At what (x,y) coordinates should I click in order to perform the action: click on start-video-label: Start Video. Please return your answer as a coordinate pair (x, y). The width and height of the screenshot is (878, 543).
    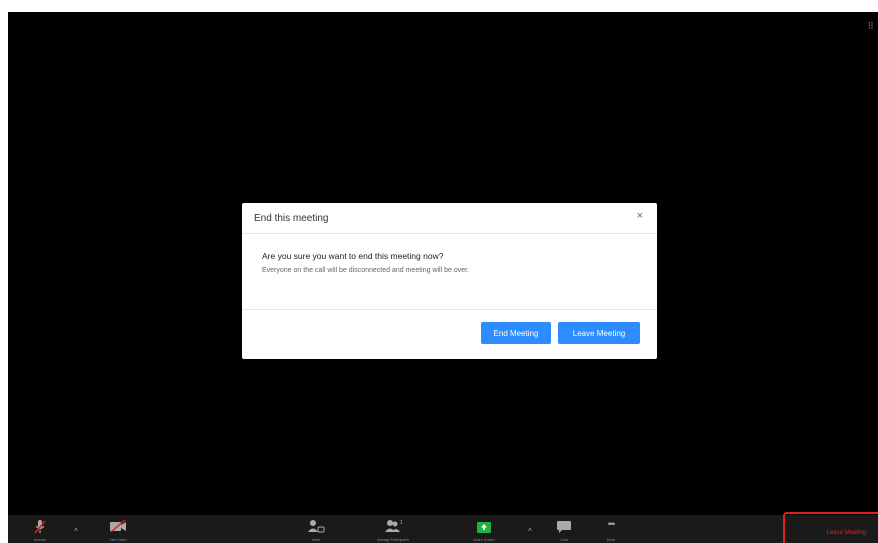
    Looking at the image, I should click on (118, 540).